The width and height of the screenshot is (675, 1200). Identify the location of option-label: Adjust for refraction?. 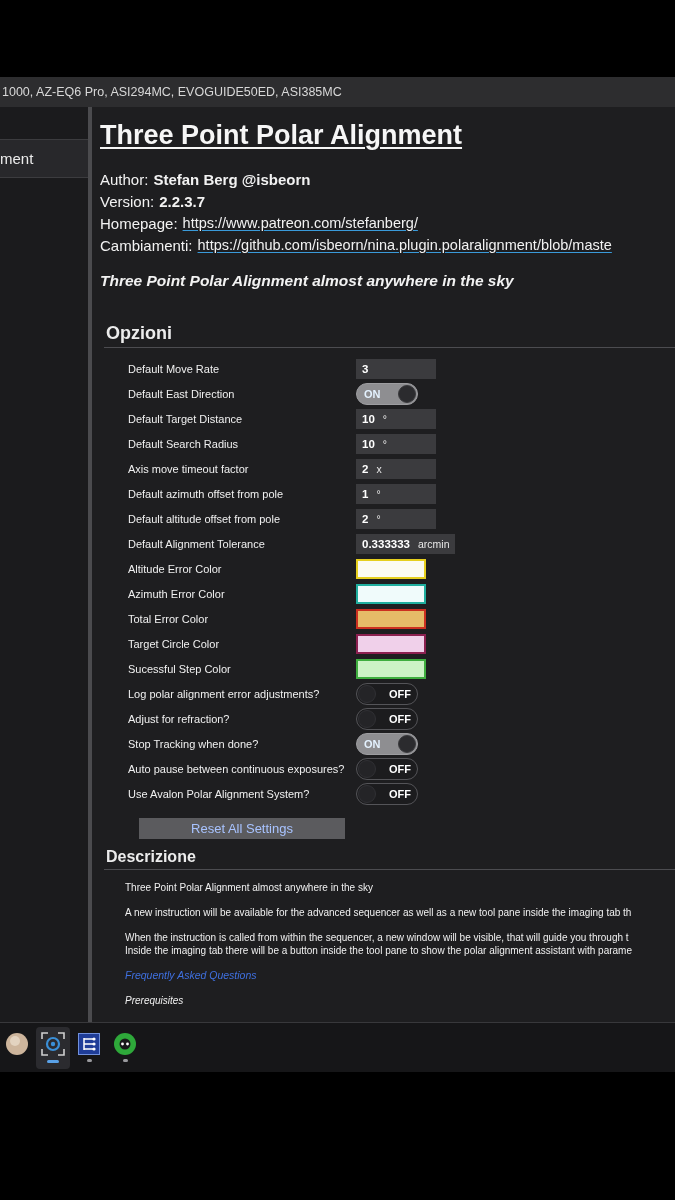
(179, 718).